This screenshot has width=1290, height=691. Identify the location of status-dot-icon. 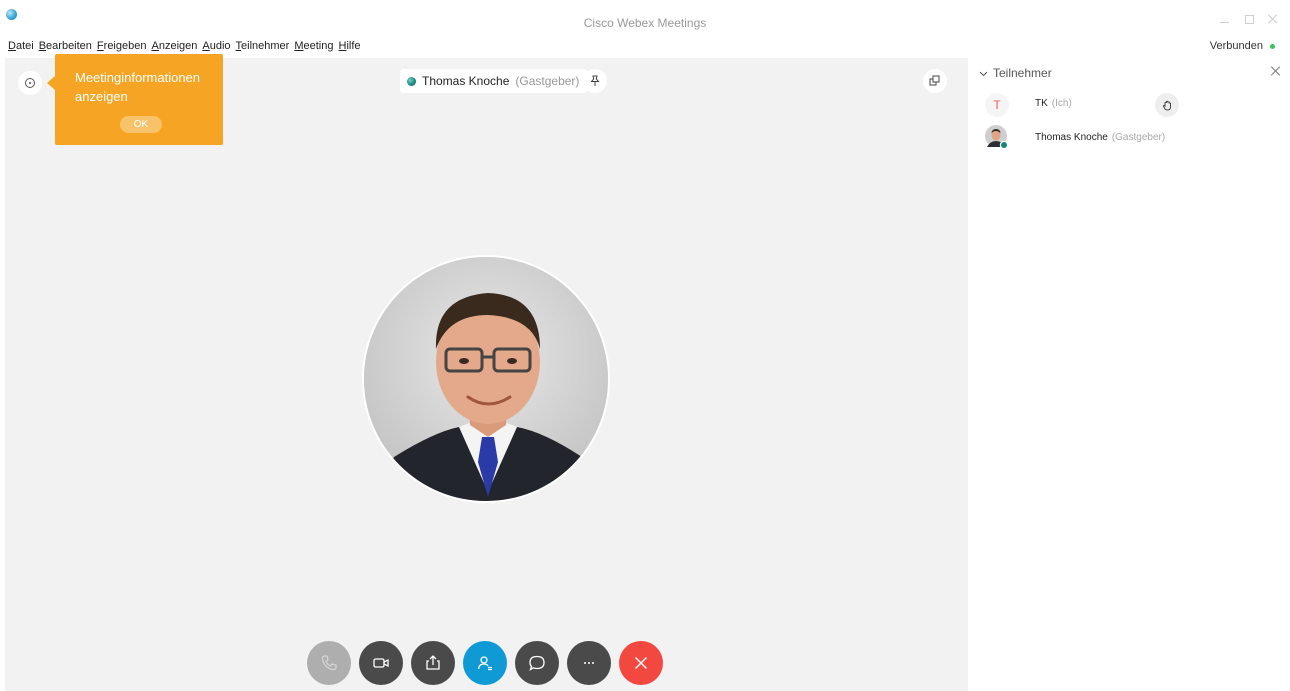
(1272, 46).